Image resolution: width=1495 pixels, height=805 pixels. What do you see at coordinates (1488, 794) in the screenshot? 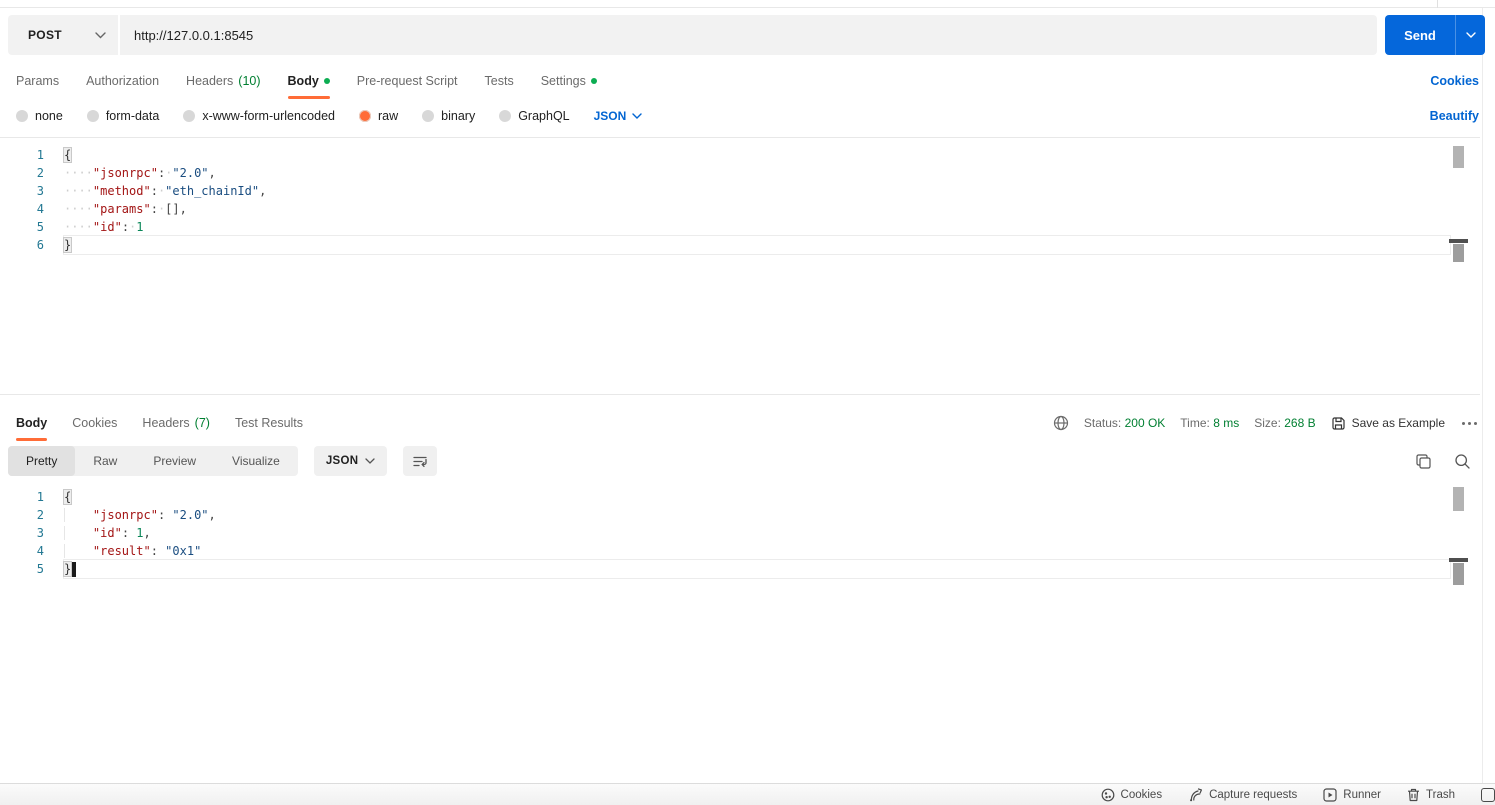
I see `panel-toggle-icon` at bounding box center [1488, 794].